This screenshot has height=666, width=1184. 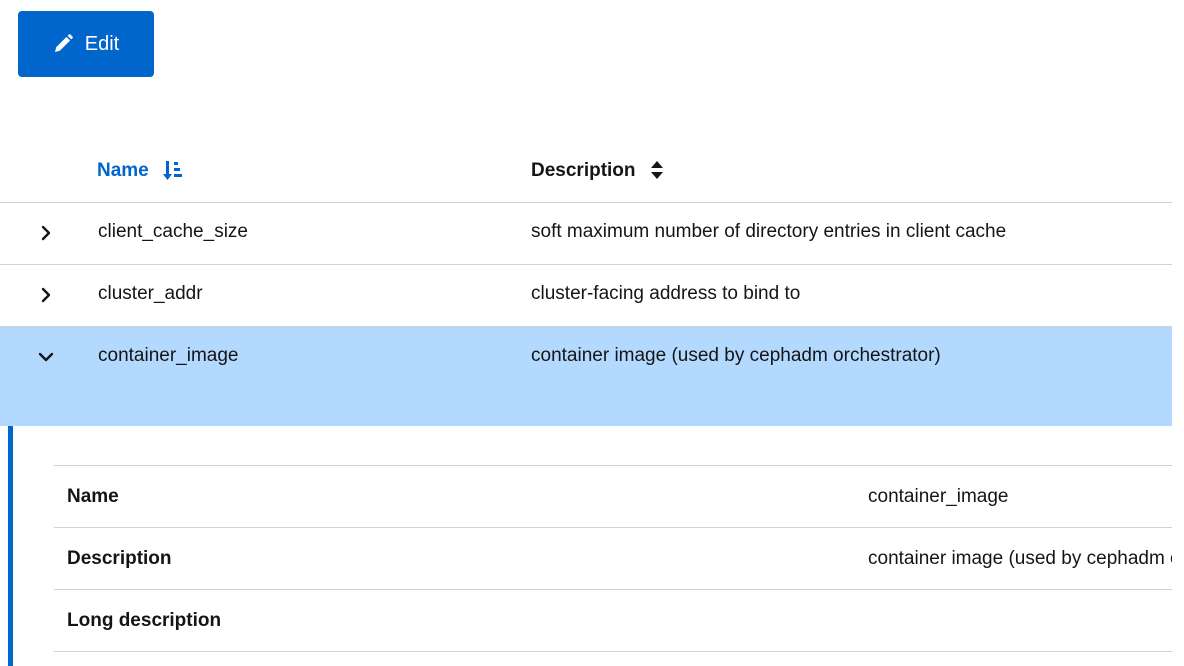 What do you see at coordinates (173, 231) in the screenshot?
I see `row-name: client_cache_size` at bounding box center [173, 231].